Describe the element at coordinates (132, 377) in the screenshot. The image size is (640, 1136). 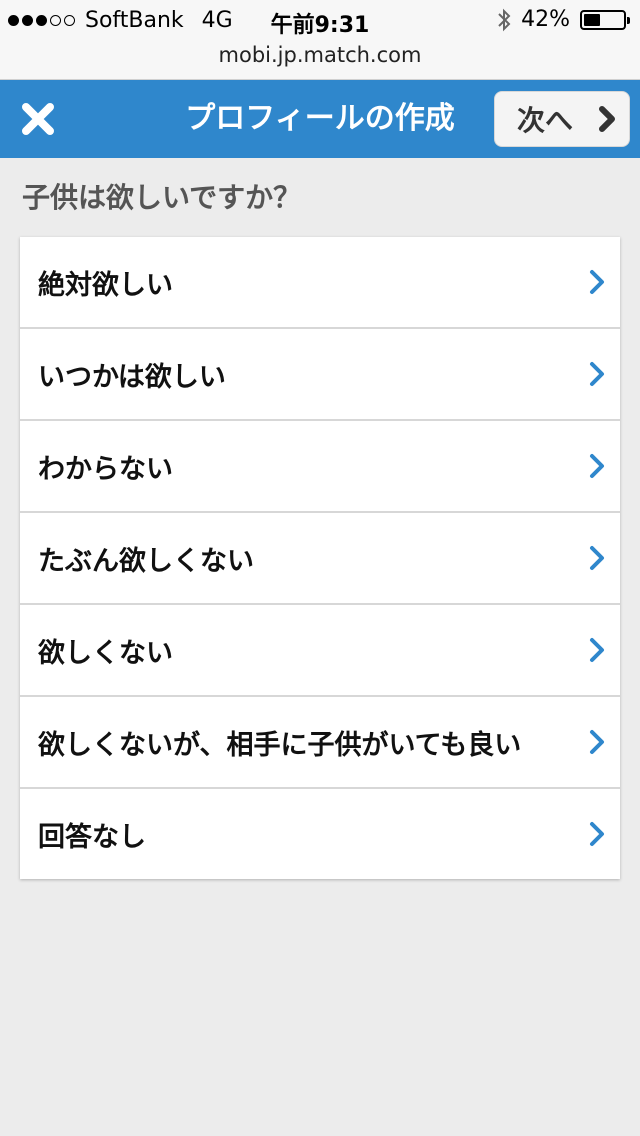
I see `answer-option-label: いつかは欲しい` at that location.